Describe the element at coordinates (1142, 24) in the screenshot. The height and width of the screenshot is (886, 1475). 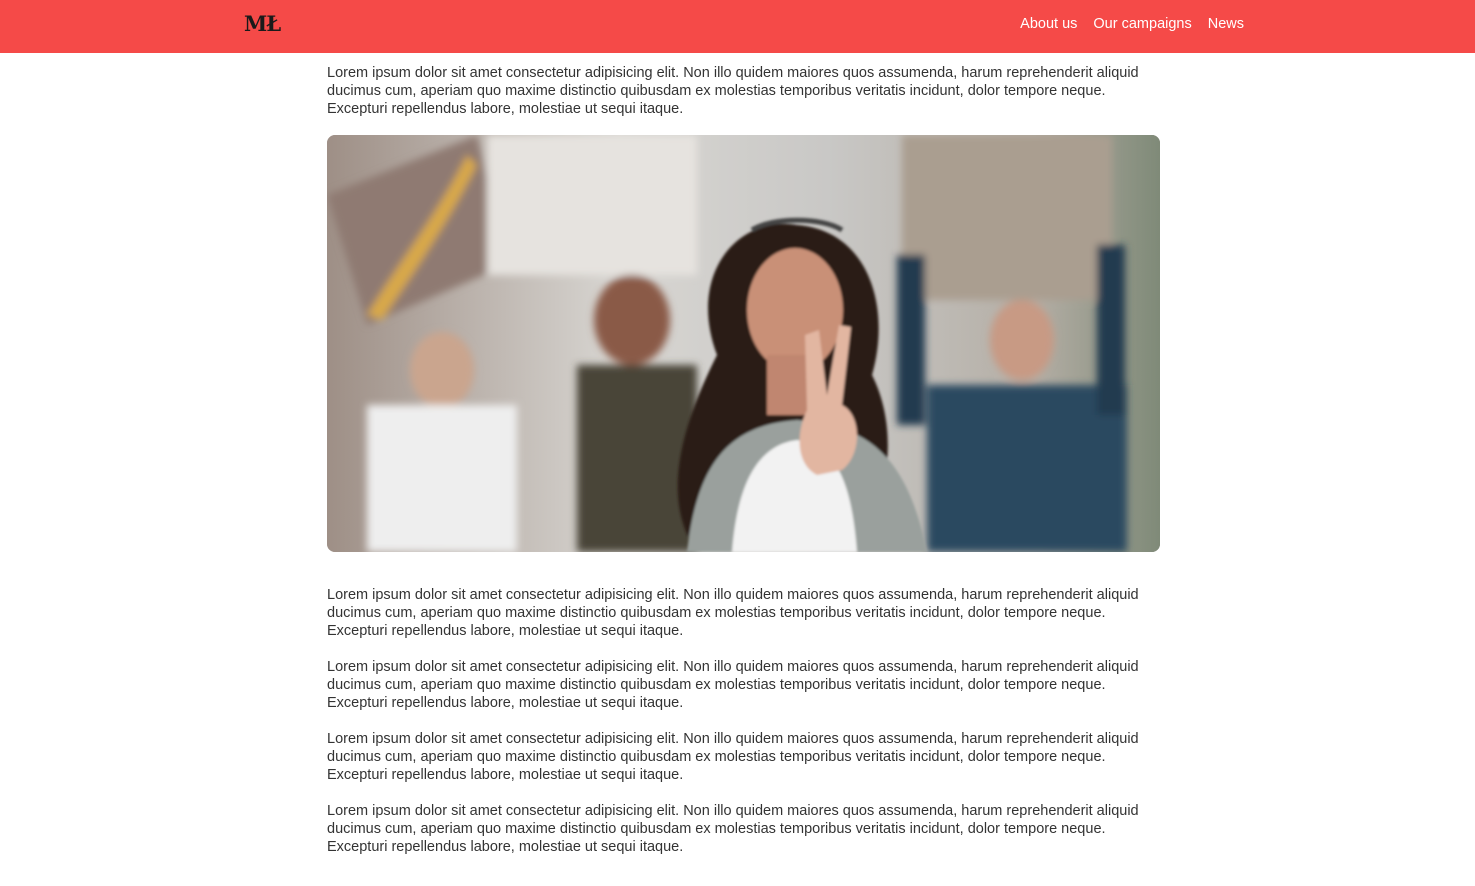
I see `nav-link-our-campaigns: Our campaigns` at that location.